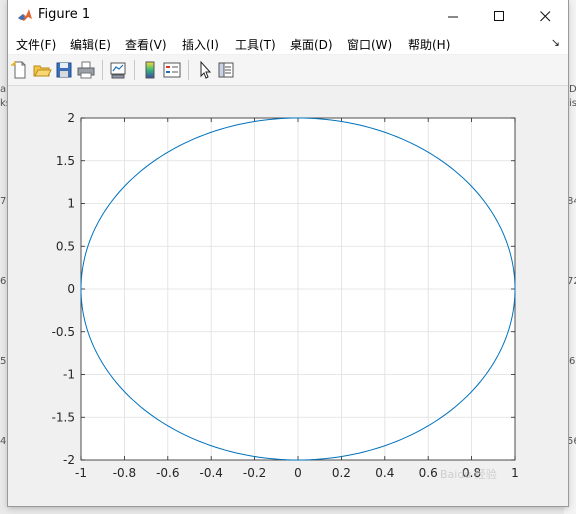 The image size is (576, 514). What do you see at coordinates (288, 70) in the screenshot?
I see `figure-toolbar` at bounding box center [288, 70].